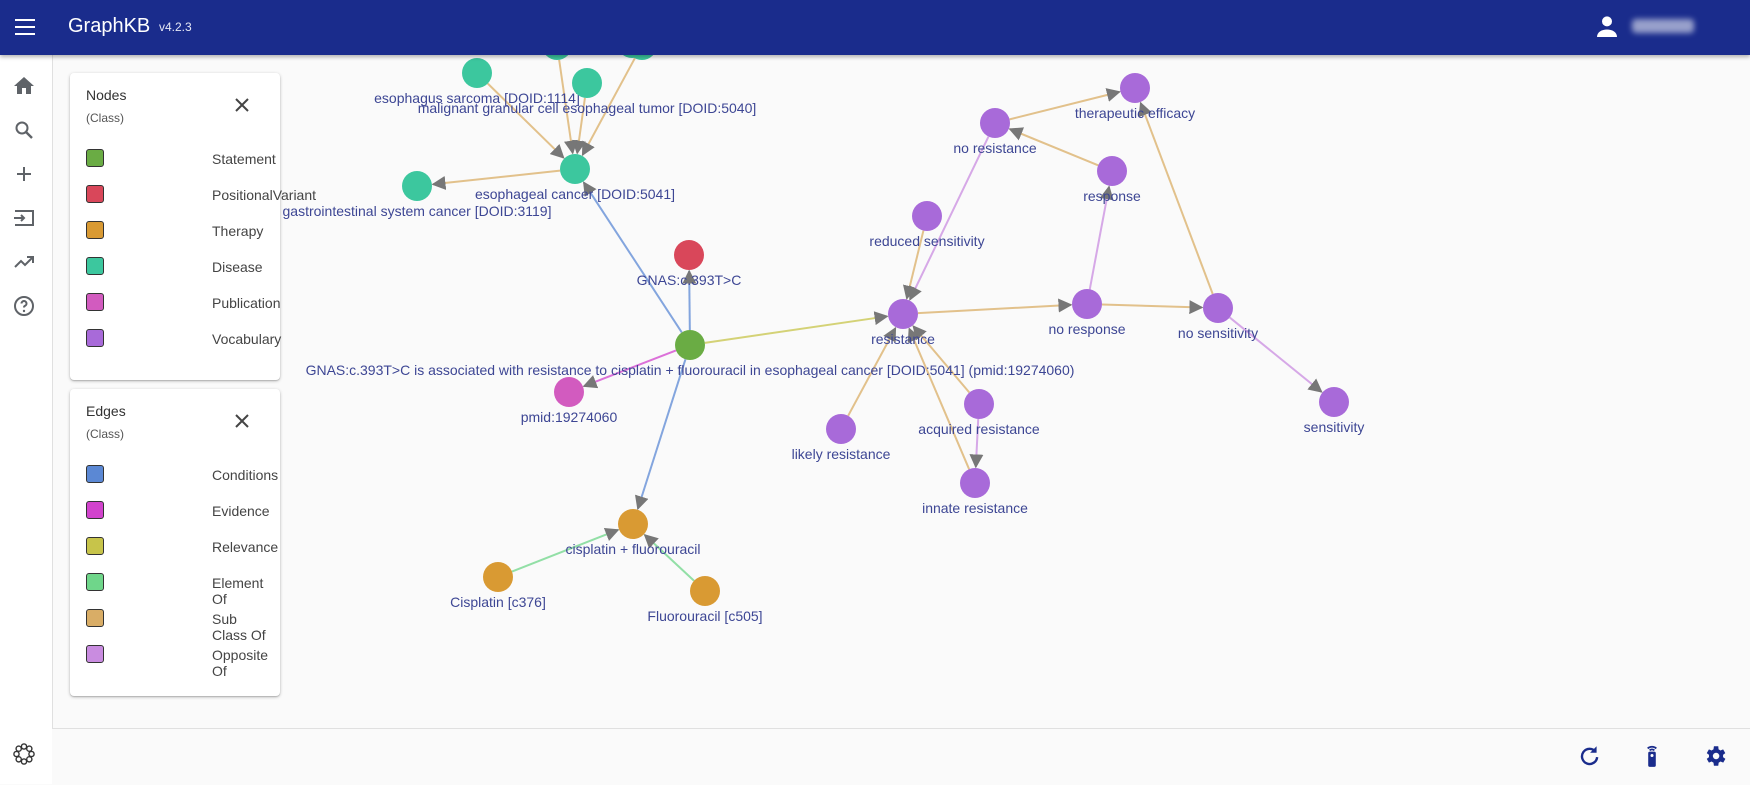  Describe the element at coordinates (1715, 756) in the screenshot. I see `gear-icon` at that location.